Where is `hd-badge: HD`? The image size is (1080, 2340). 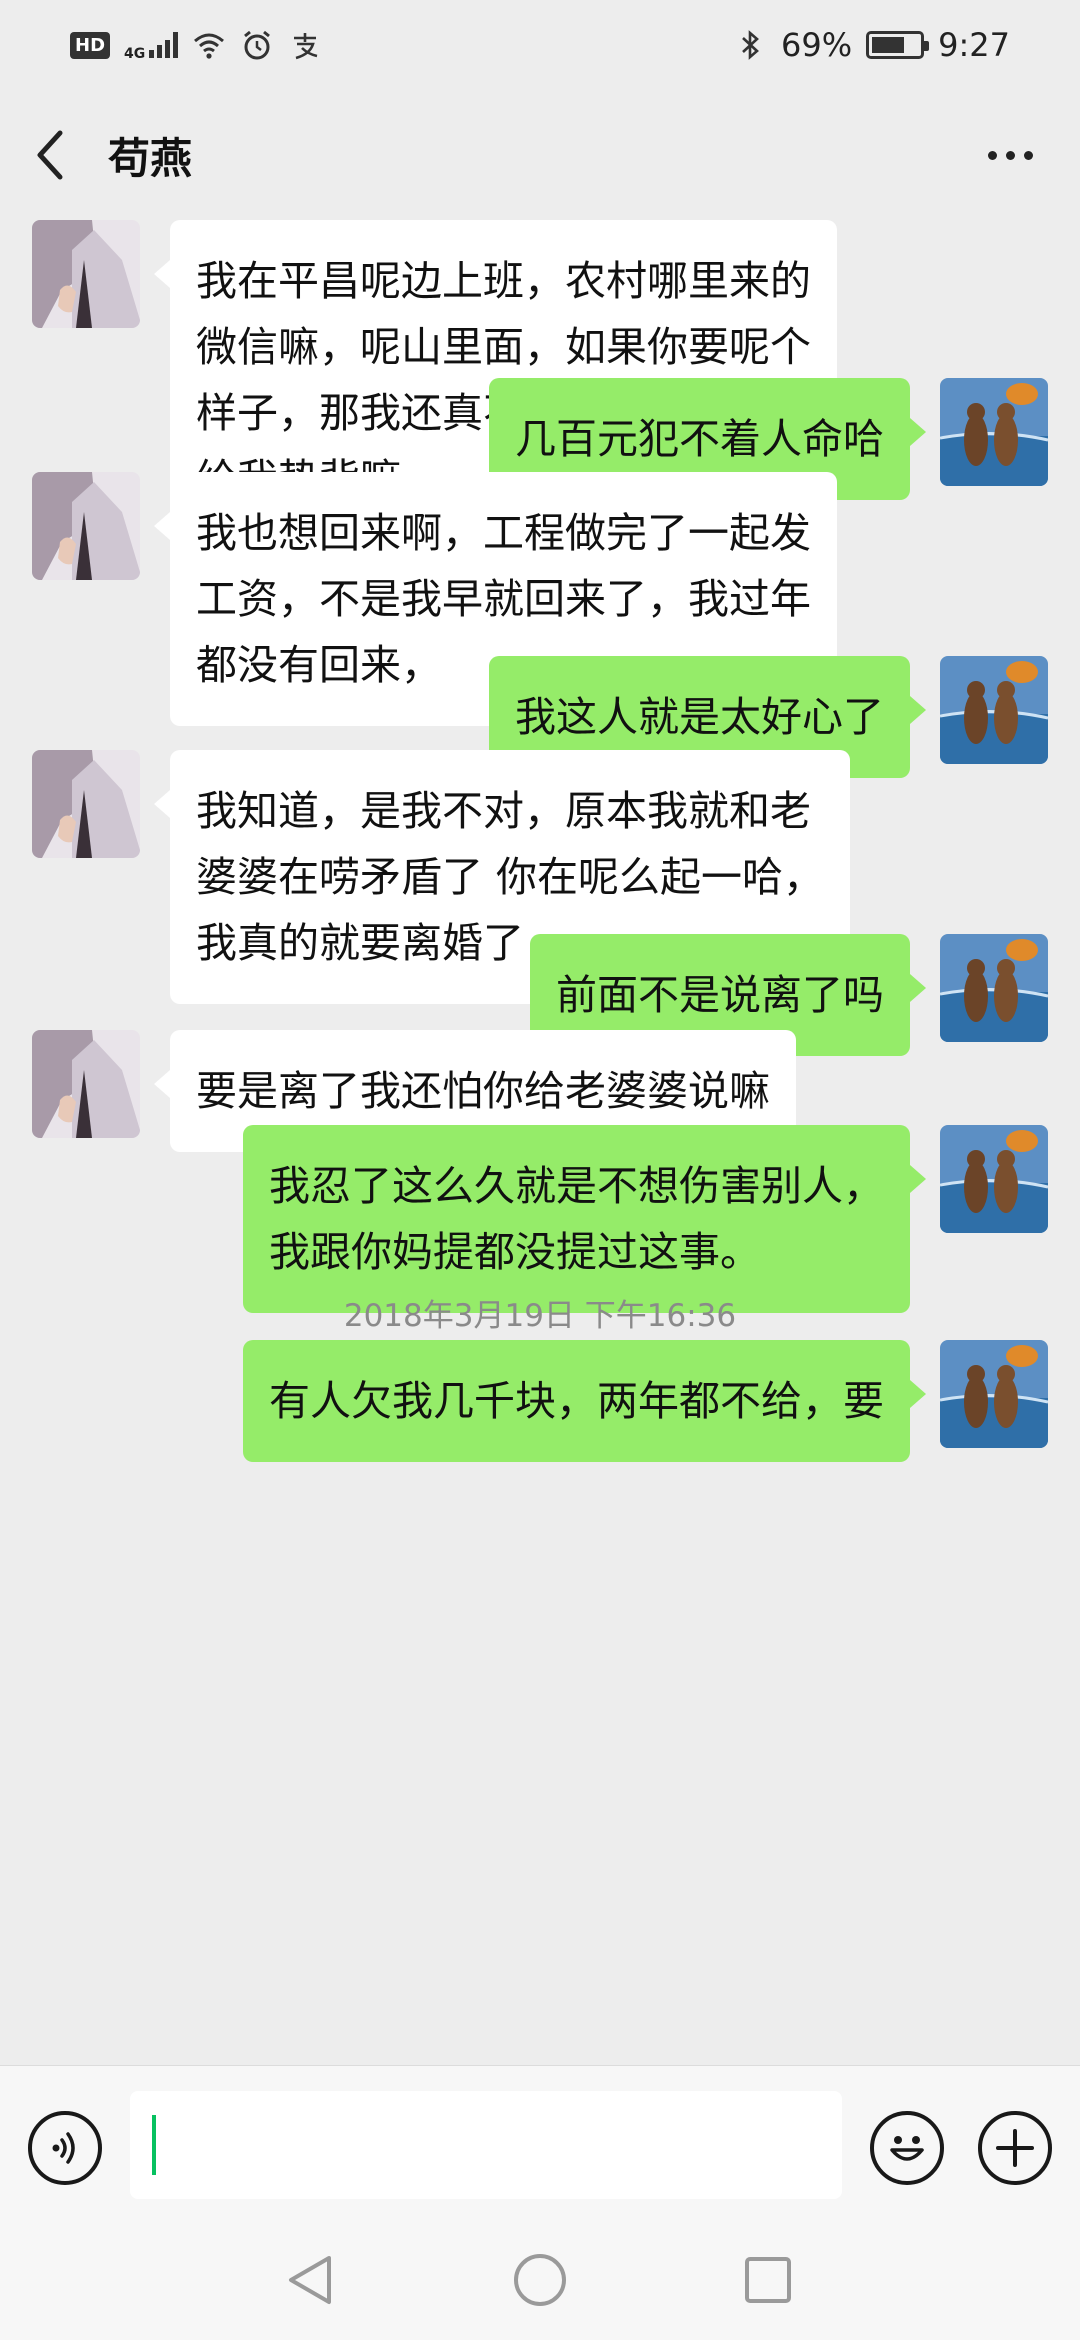 hd-badge: HD is located at coordinates (90, 45).